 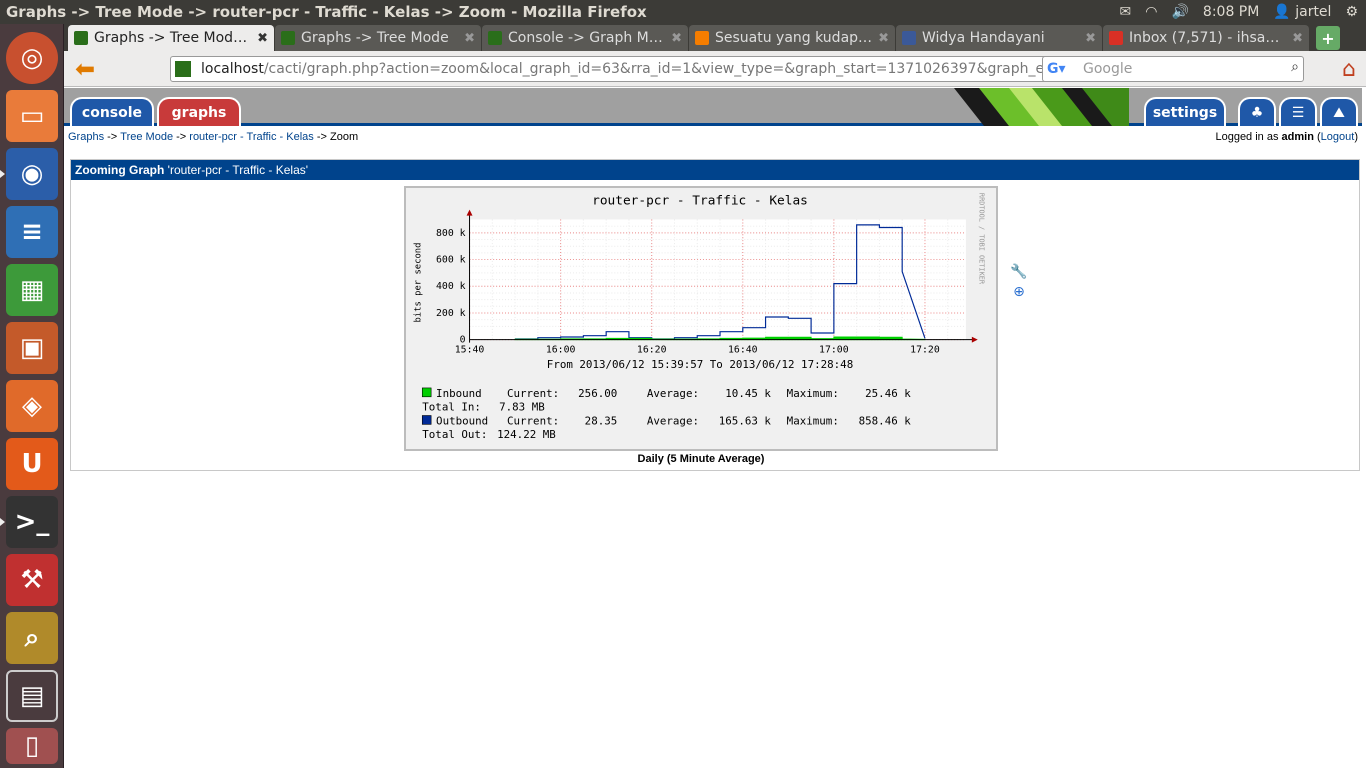 What do you see at coordinates (999, 38) in the screenshot?
I see `tab-4: Widya Handayani ✖` at bounding box center [999, 38].